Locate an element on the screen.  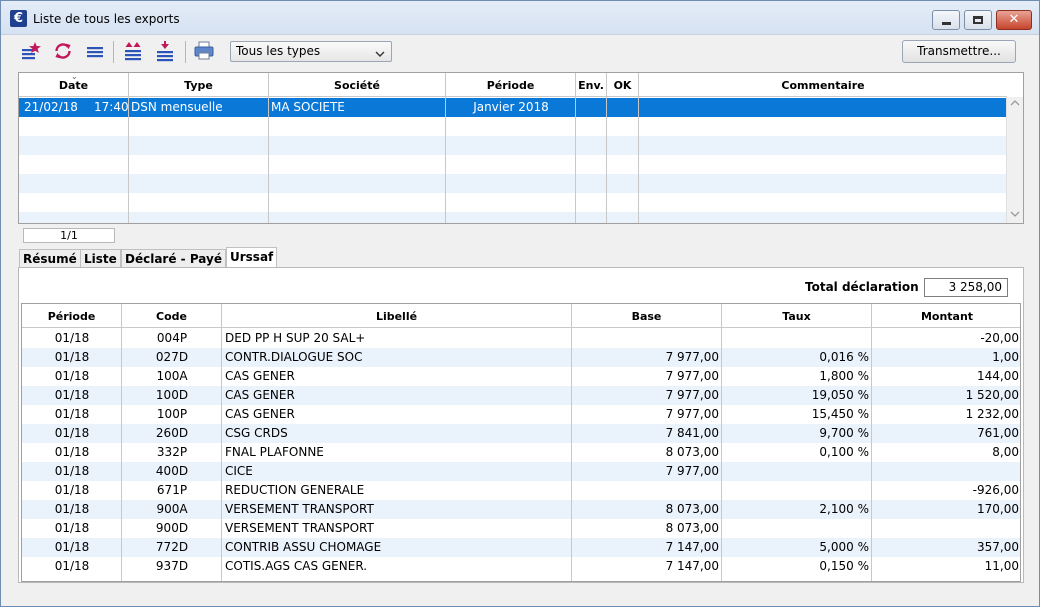
row-montant: 11,00 is located at coordinates (1001, 566).